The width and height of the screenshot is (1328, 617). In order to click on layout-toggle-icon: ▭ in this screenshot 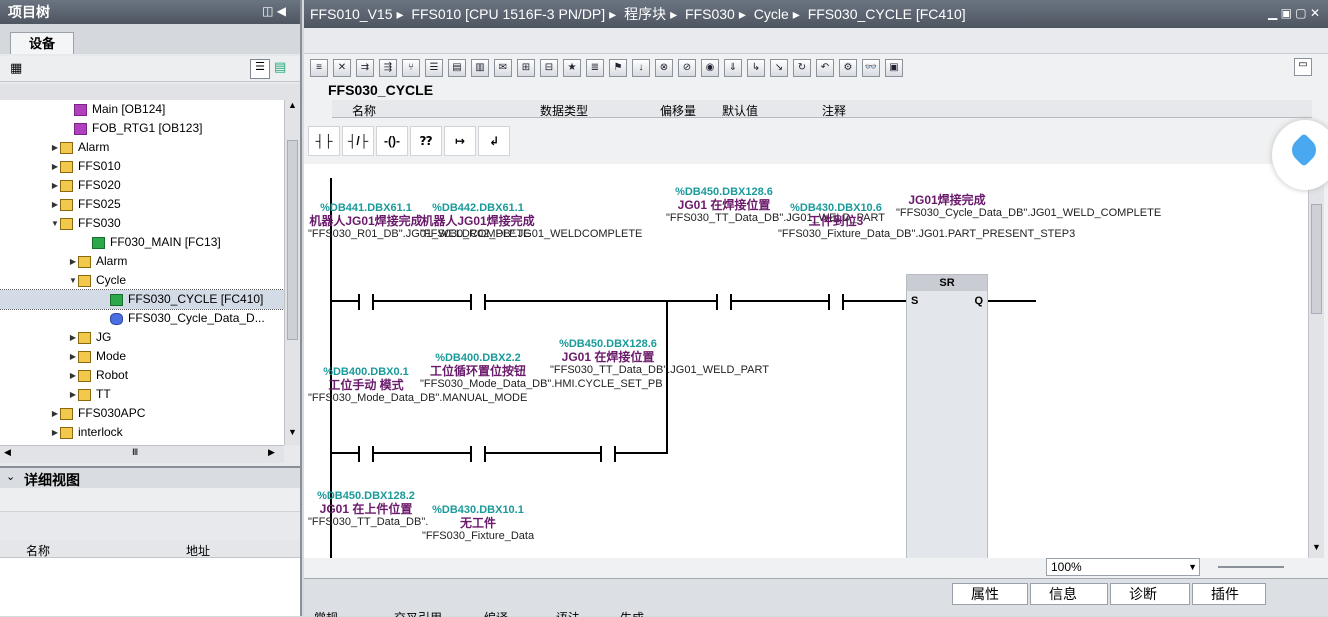, I will do `click(1303, 67)`.